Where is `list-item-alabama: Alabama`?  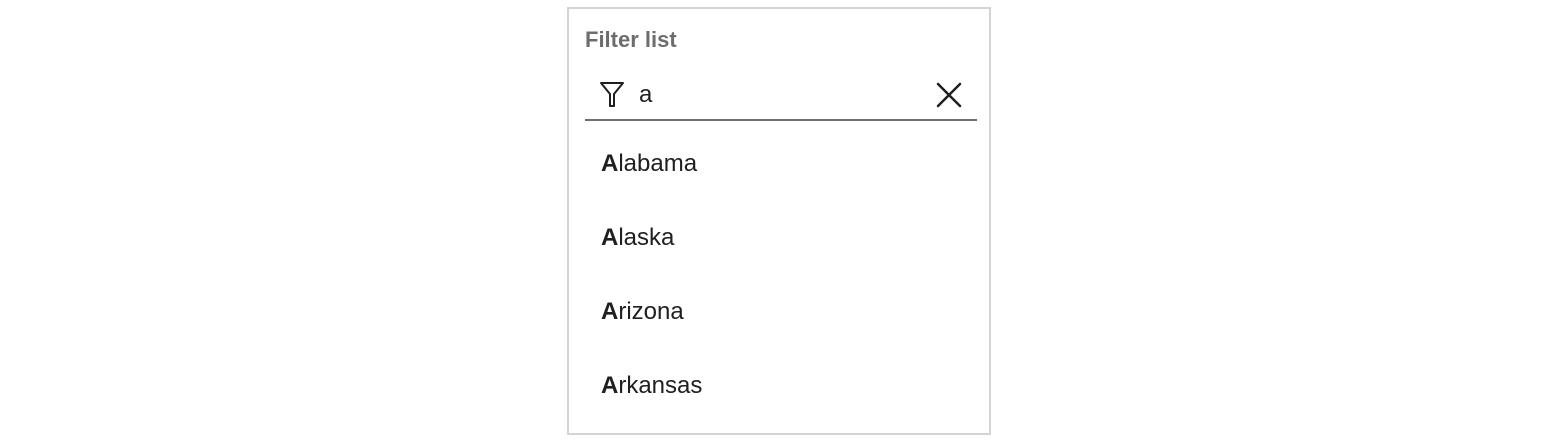
list-item-alabama: Alabama is located at coordinates (779, 164).